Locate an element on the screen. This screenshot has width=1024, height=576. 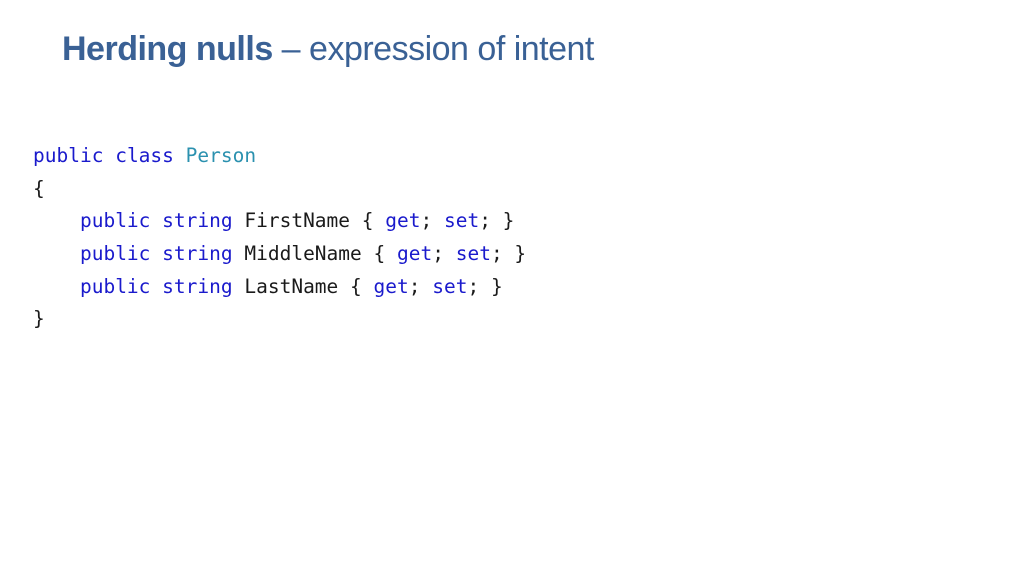
code-line: } is located at coordinates (279, 319).